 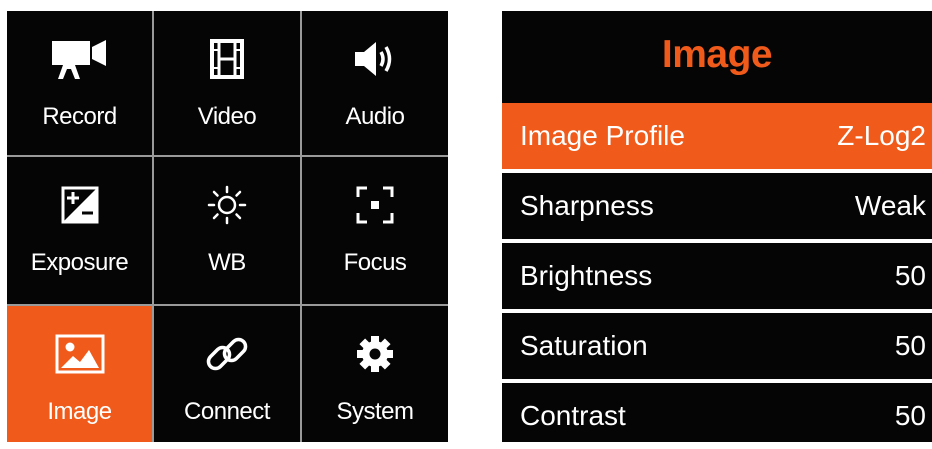 What do you see at coordinates (79, 354) in the screenshot?
I see `picture-icon` at bounding box center [79, 354].